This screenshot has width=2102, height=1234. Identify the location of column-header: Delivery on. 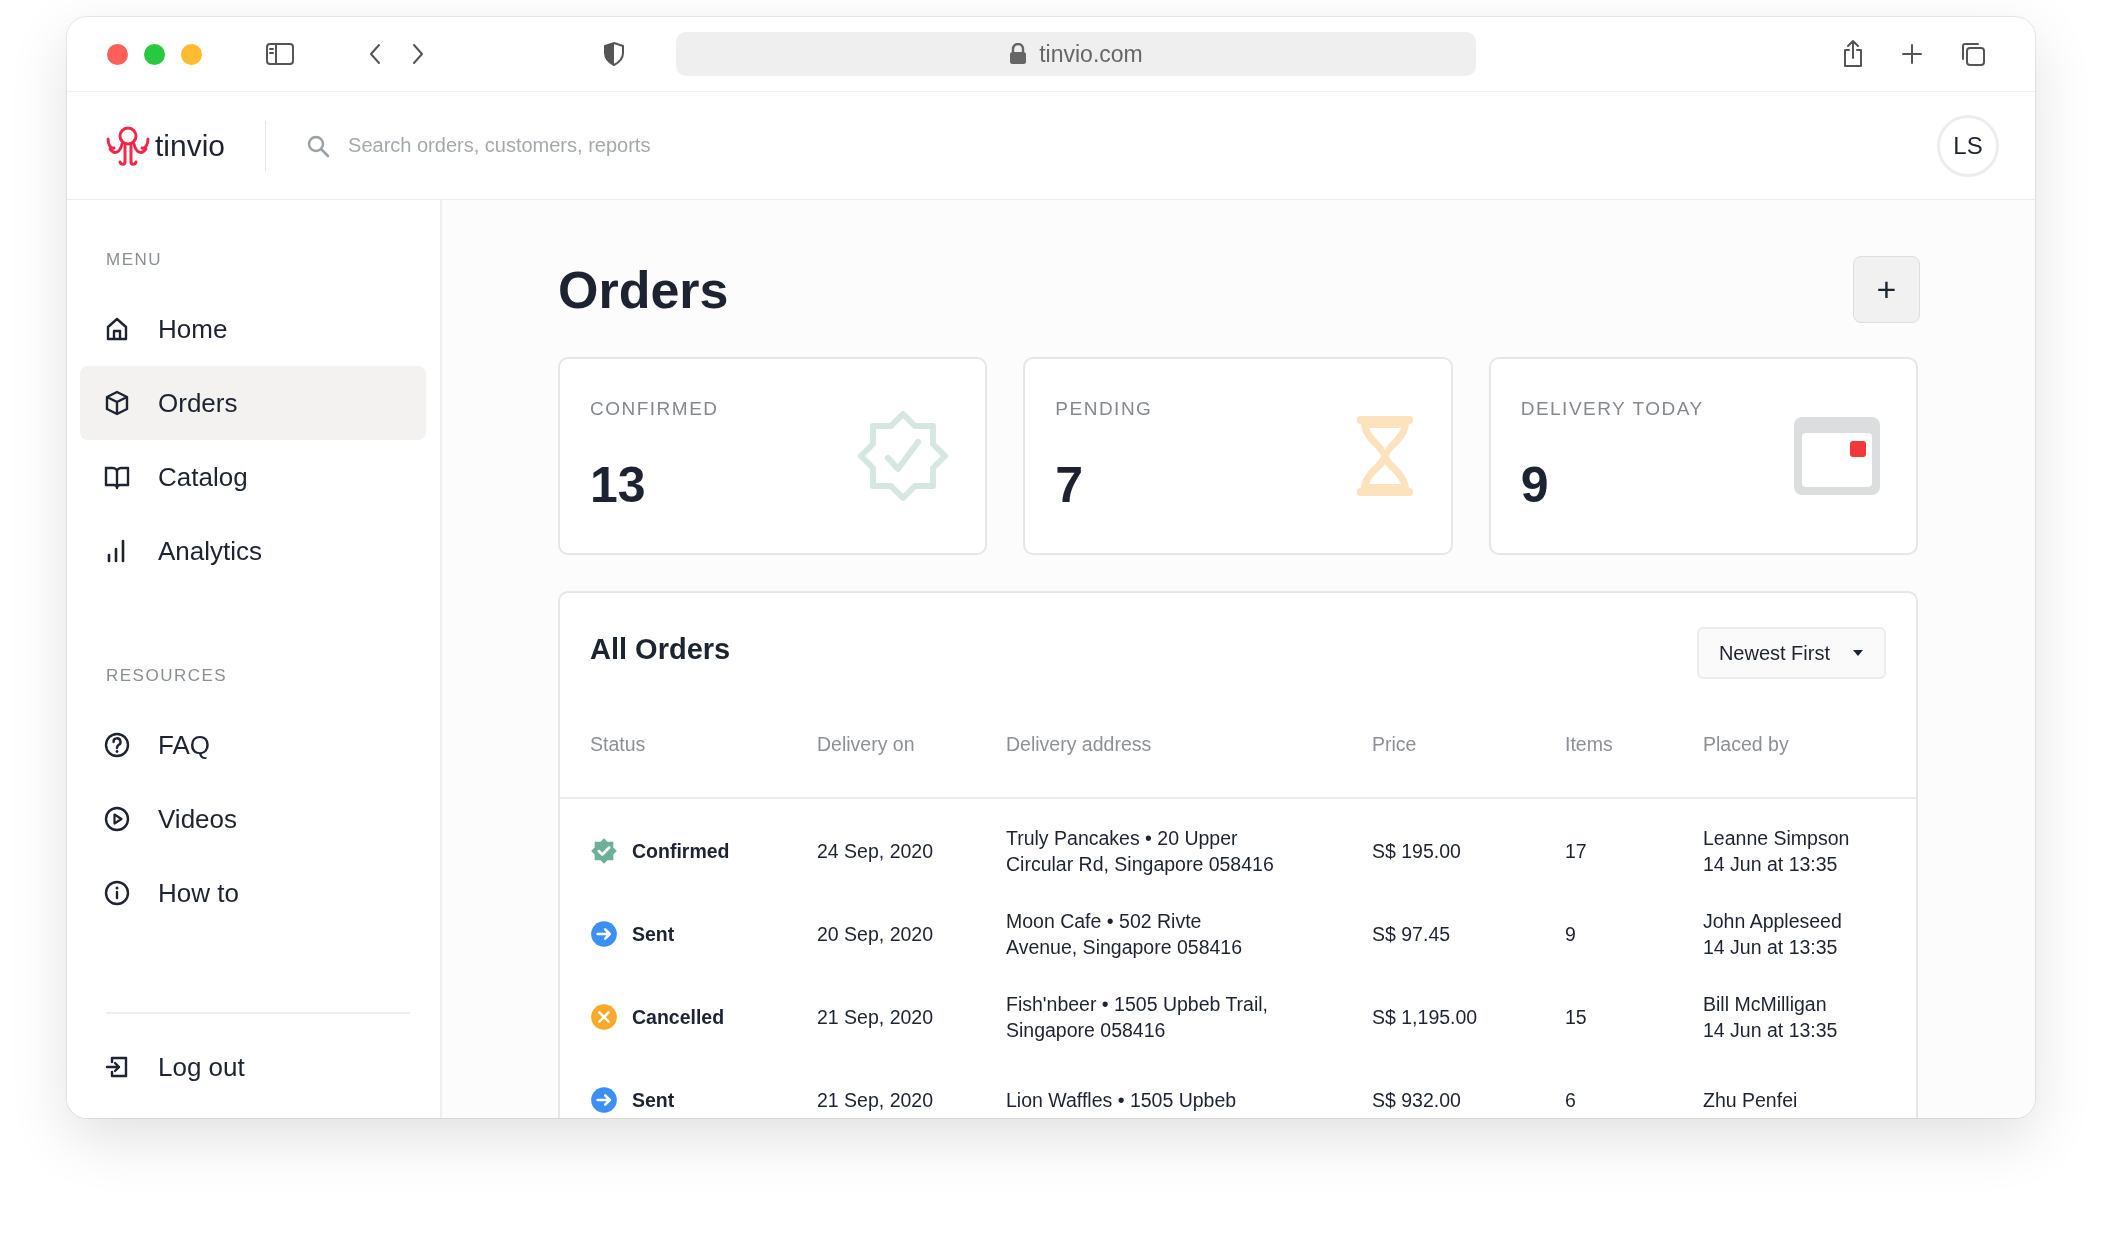
(866, 744).